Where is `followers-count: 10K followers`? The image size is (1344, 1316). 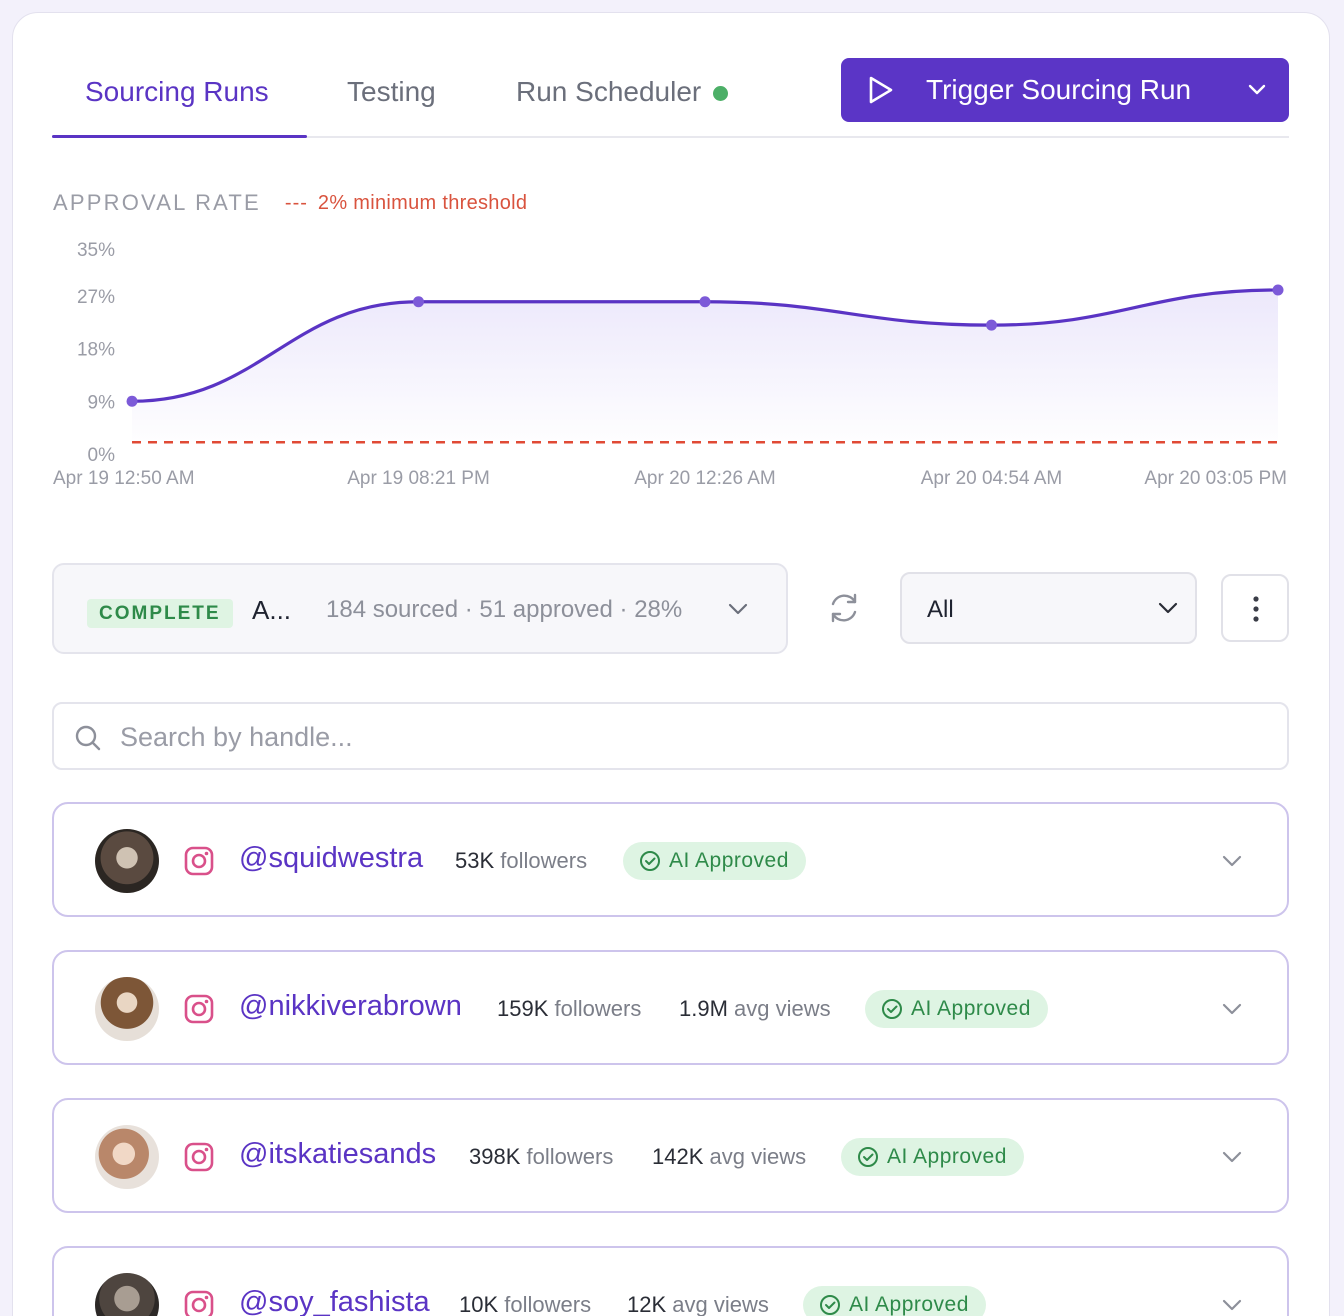 followers-count: 10K followers is located at coordinates (525, 1304).